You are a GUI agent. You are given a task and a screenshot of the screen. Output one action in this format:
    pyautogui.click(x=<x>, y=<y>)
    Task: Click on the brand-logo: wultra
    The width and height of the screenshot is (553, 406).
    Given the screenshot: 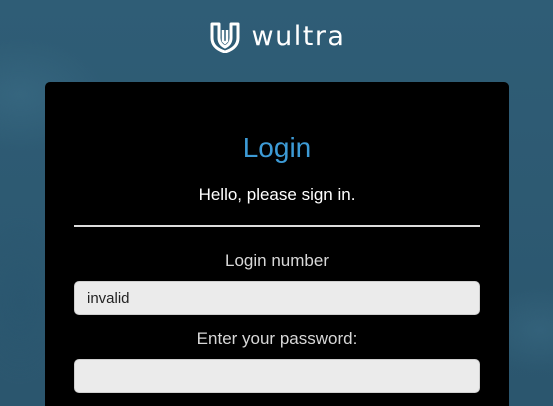 What is the action you would take?
    pyautogui.click(x=276, y=37)
    